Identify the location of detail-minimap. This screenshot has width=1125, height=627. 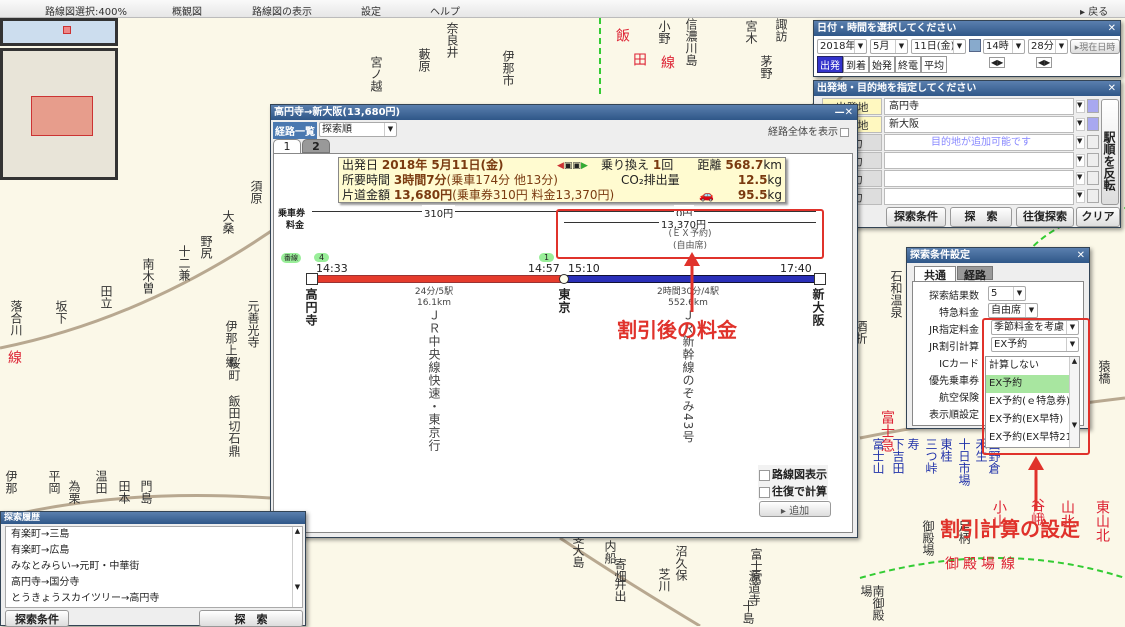
(59, 114).